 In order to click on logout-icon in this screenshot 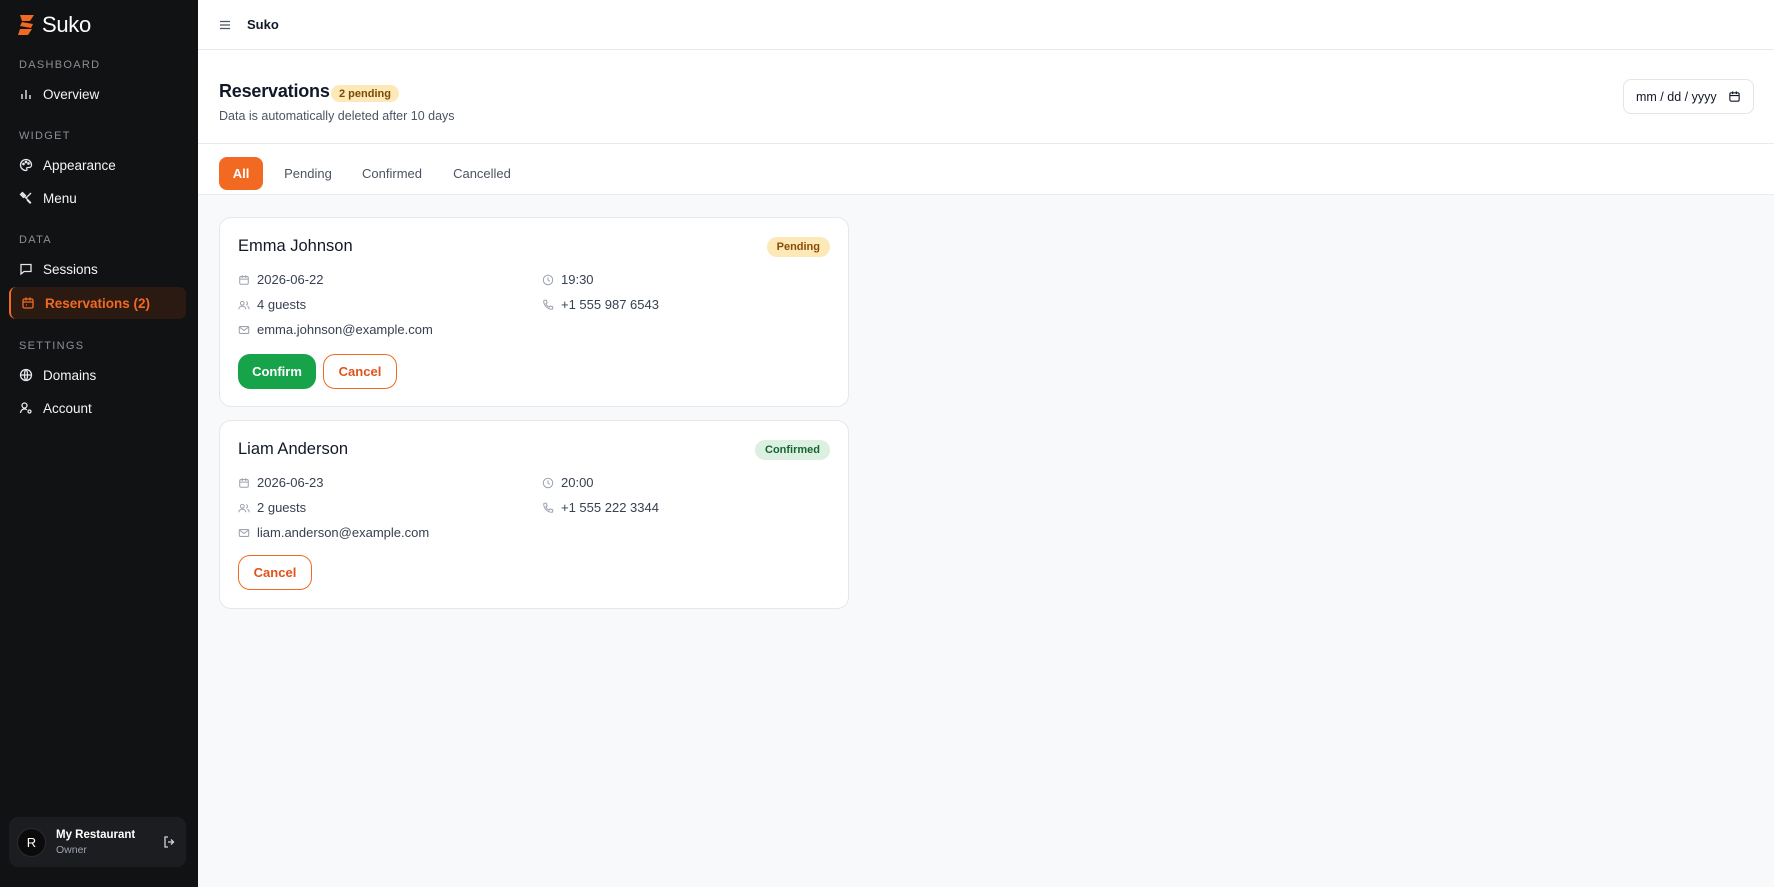, I will do `click(169, 842)`.